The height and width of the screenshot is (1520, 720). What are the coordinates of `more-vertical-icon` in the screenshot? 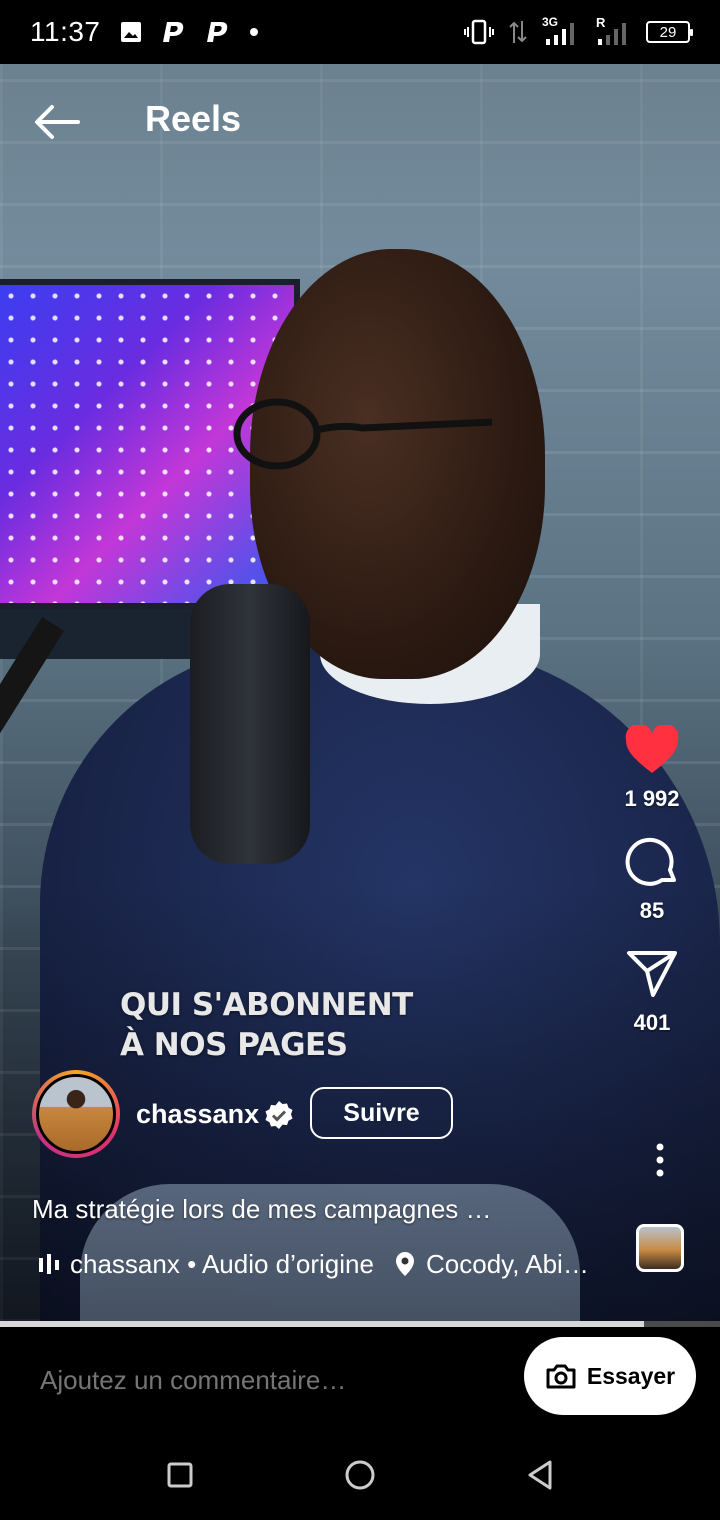 It's located at (660, 1160).